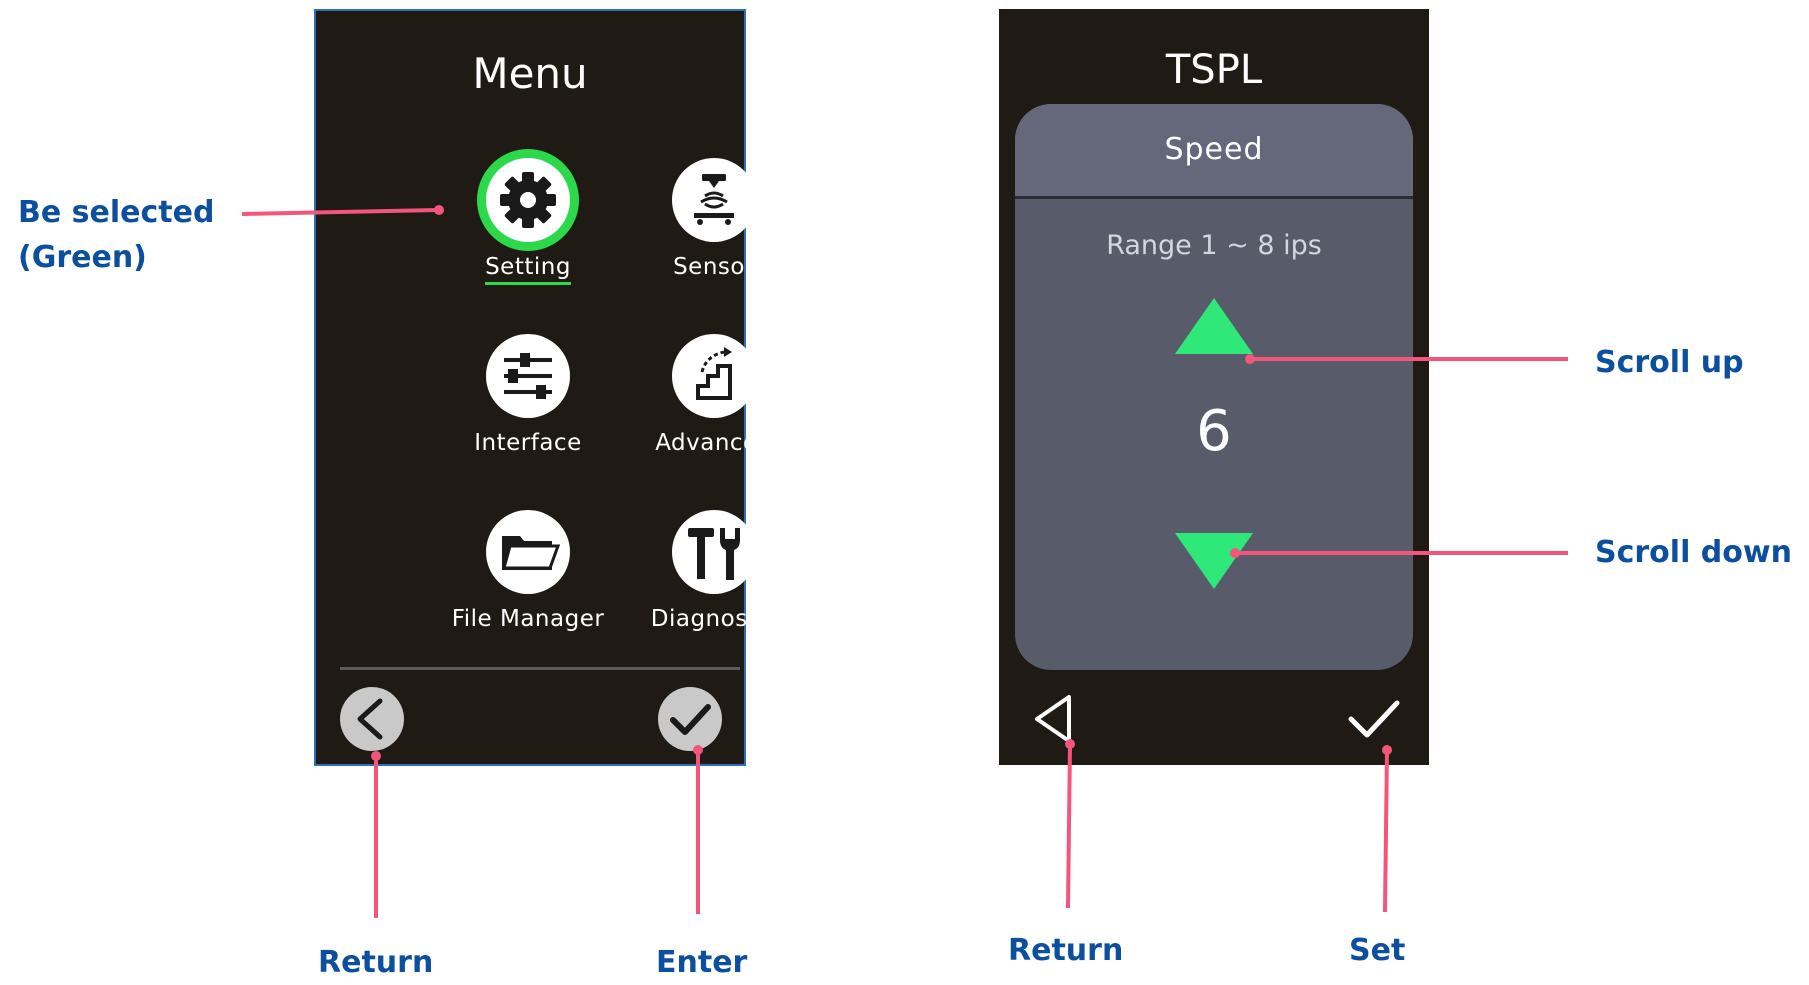 This screenshot has height=985, width=1809. I want to click on speed-panel-title: Speed, so click(1214, 149).